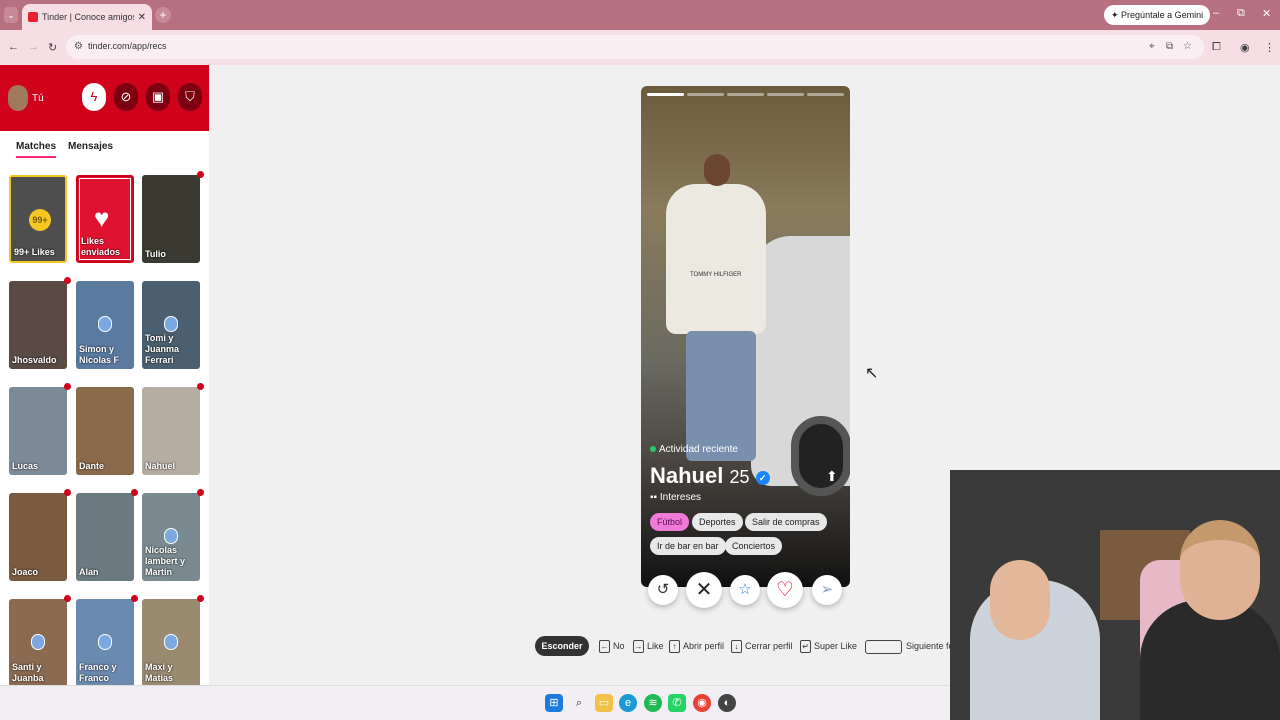 This screenshot has width=1280, height=720. I want to click on app-icon: ◐, so click(727, 703).